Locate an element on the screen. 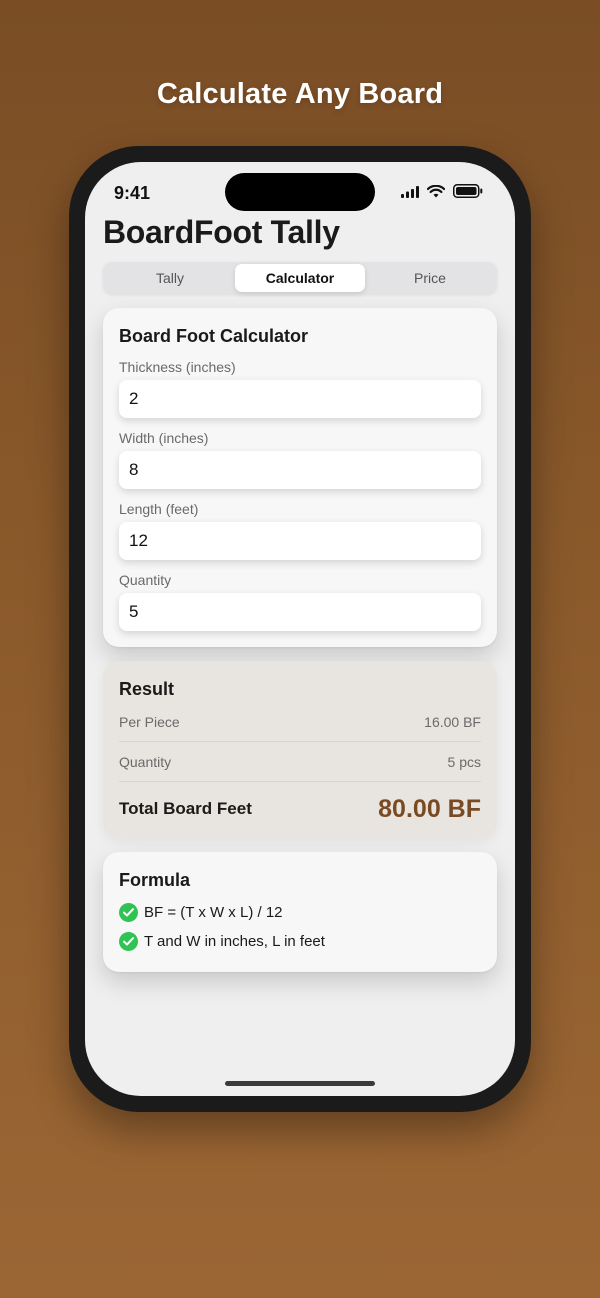 This screenshot has width=600, height=1298. calculator-title: Board Foot Calculator is located at coordinates (214, 336).